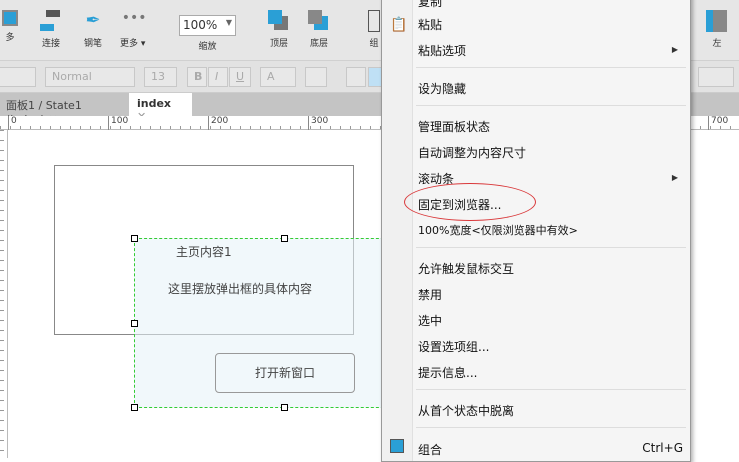 The width and height of the screenshot is (739, 462). Describe the element at coordinates (470, 202) in the screenshot. I see `highlight-ellipse` at that location.